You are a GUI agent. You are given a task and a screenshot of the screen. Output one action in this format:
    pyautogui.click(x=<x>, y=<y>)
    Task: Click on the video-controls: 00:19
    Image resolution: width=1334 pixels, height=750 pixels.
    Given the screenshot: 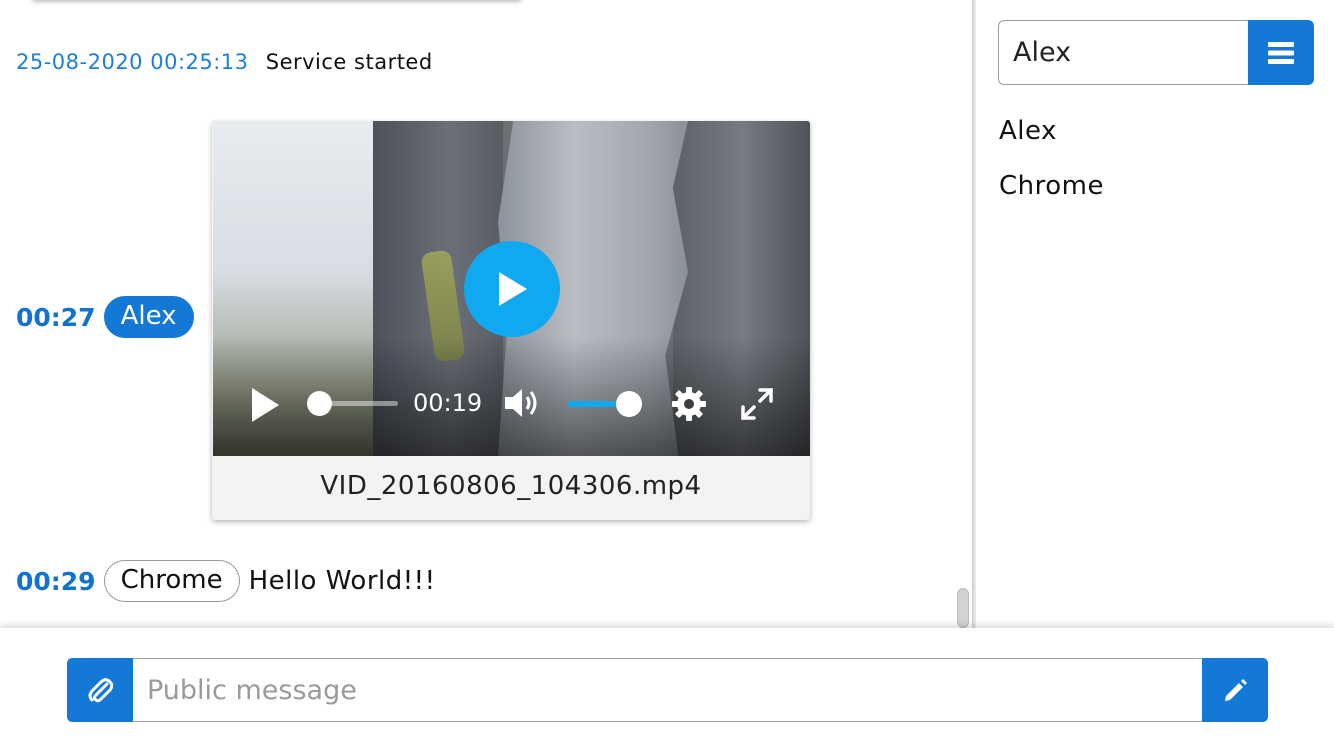 What is the action you would take?
    pyautogui.click(x=511, y=404)
    